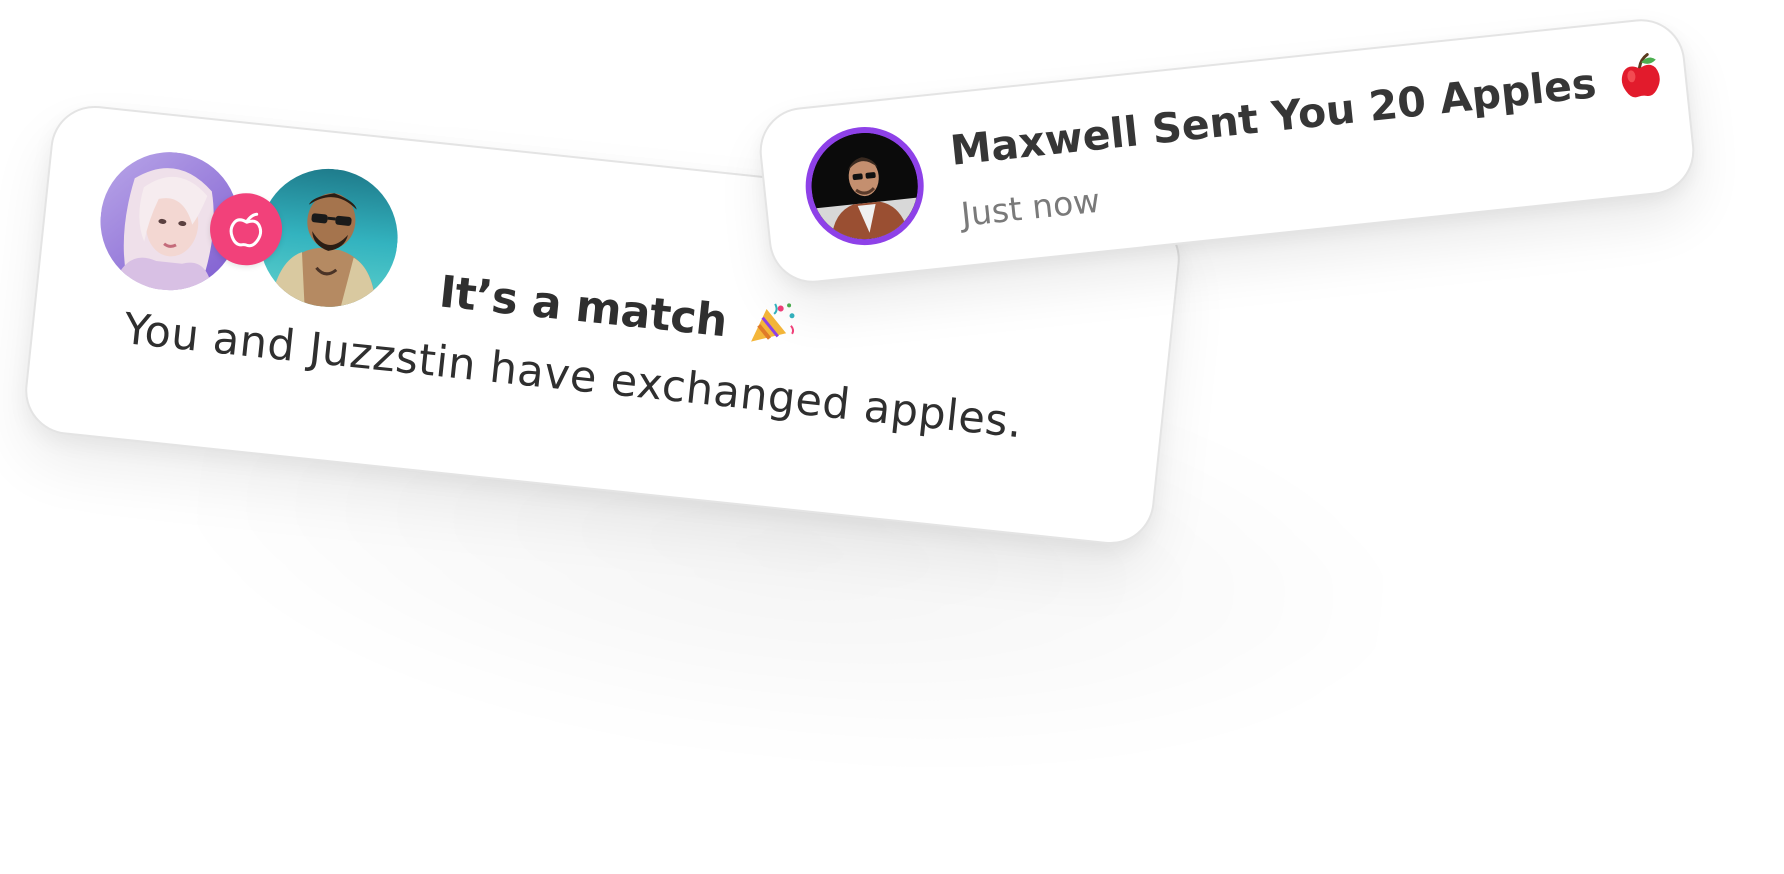  Describe the element at coordinates (773, 329) in the screenshot. I see `party-popper-icon` at that location.